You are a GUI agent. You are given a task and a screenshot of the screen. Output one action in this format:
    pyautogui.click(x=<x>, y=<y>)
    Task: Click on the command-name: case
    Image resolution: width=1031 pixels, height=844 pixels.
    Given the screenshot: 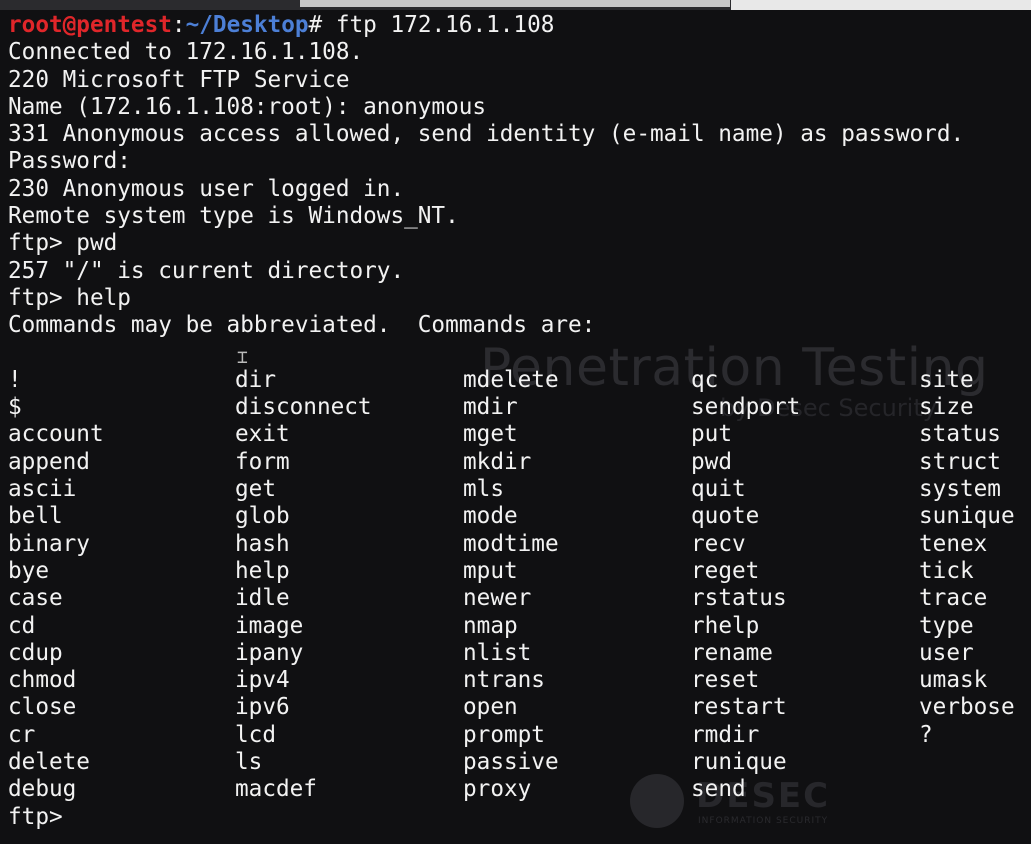 What is the action you would take?
    pyautogui.click(x=35, y=598)
    